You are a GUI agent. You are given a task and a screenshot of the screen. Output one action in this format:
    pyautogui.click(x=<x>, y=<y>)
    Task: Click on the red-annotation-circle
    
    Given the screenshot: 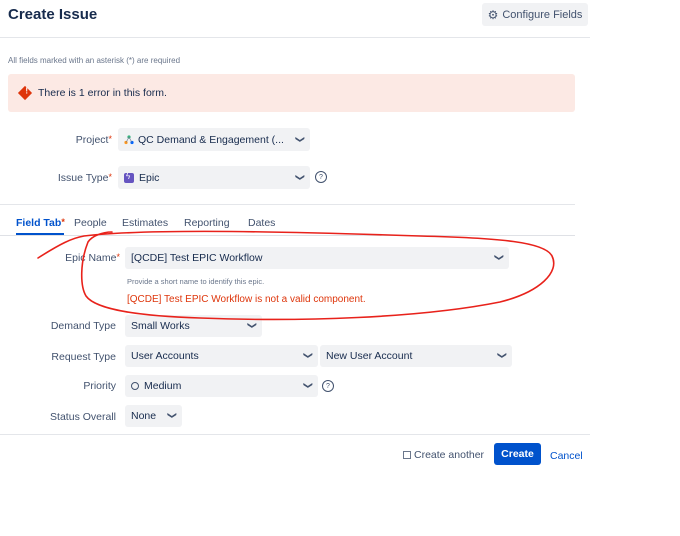 What is the action you would take?
    pyautogui.click(x=296, y=275)
    